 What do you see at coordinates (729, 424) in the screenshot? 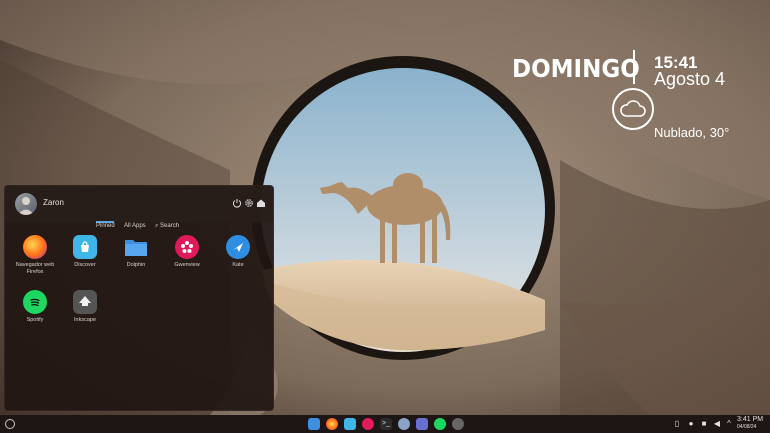
I see `chevron-up-icon: ^` at bounding box center [729, 424].